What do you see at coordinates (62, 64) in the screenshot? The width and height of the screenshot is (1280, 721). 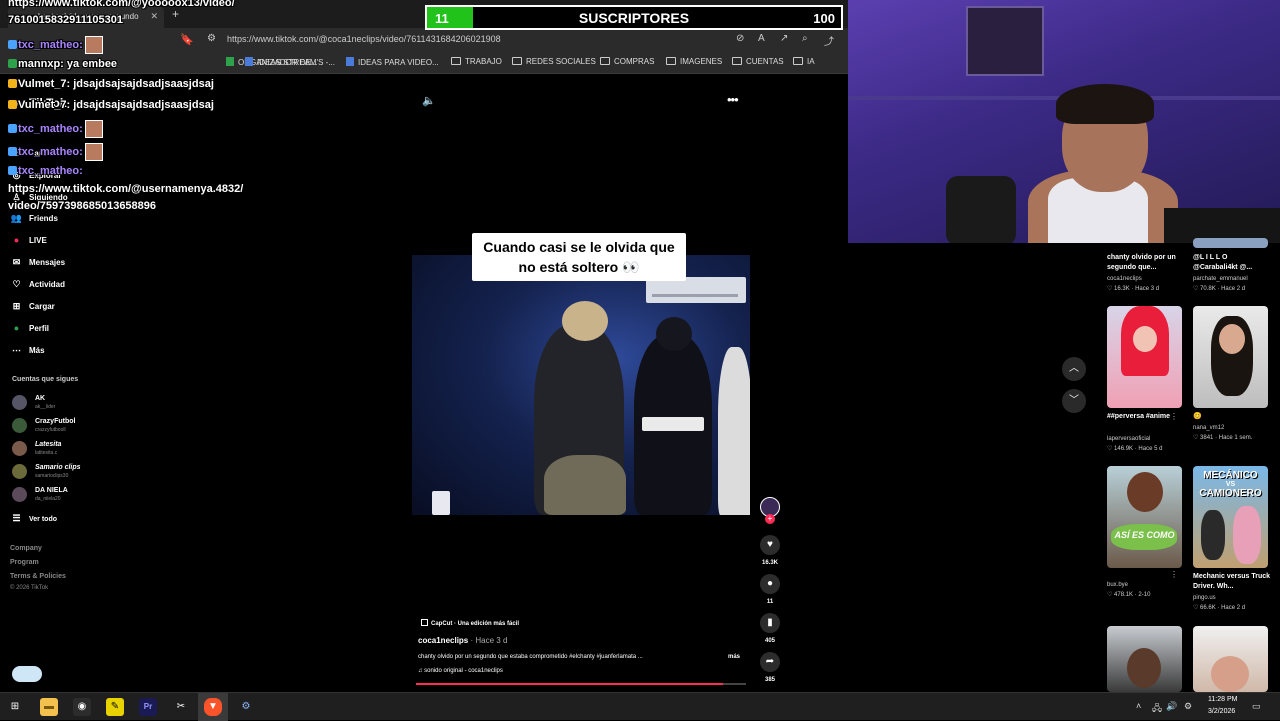 I see `chat-line: mannxp: ya embee` at bounding box center [62, 64].